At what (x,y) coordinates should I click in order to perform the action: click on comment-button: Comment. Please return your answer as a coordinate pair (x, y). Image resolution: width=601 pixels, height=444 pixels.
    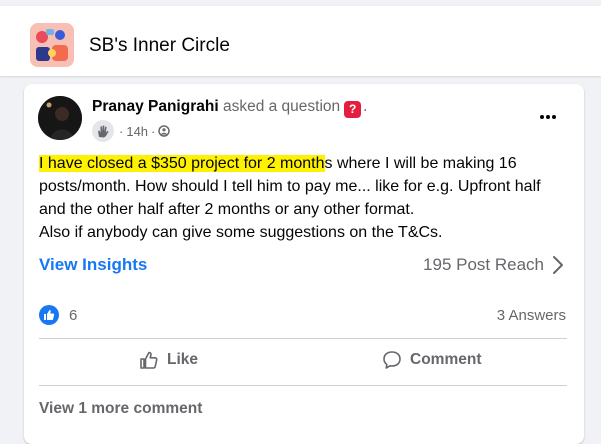
    Looking at the image, I should click on (431, 360).